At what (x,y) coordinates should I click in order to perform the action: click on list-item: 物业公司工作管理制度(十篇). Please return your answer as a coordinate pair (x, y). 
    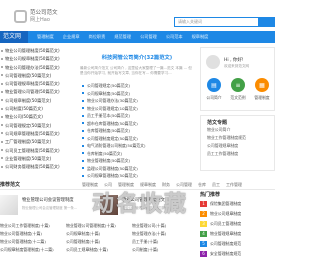
    Looking at the image, I should click on (33, 226).